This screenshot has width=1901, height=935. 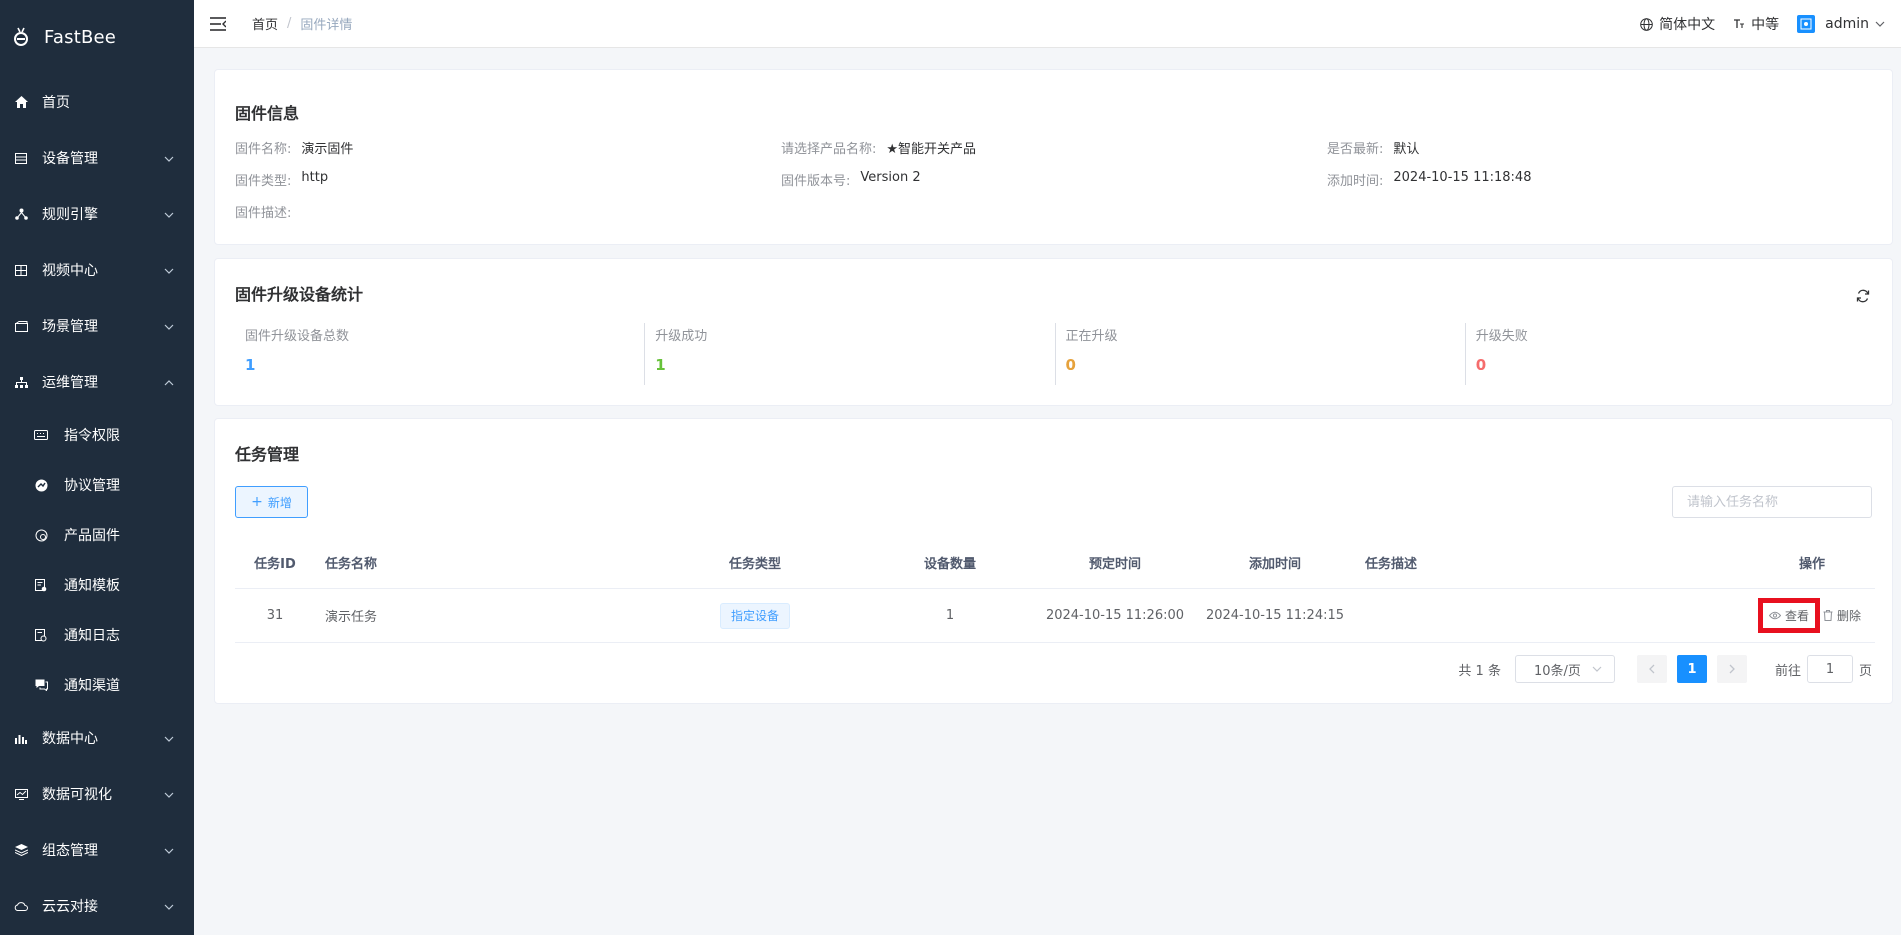 What do you see at coordinates (275, 615) in the screenshot?
I see `cell-task-id: 31` at bounding box center [275, 615].